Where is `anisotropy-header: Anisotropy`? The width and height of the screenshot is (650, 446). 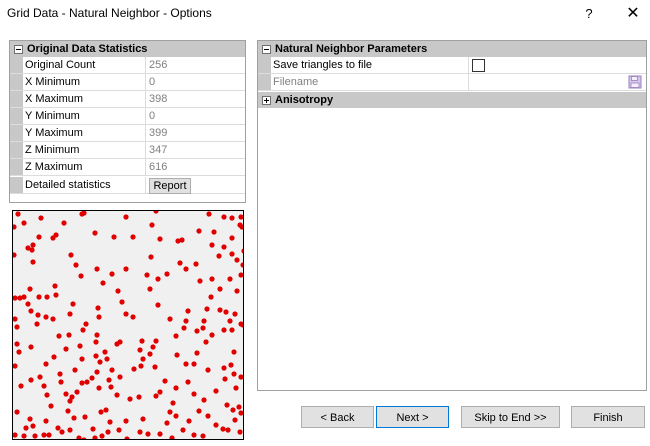
anisotropy-header: Anisotropy is located at coordinates (452, 100).